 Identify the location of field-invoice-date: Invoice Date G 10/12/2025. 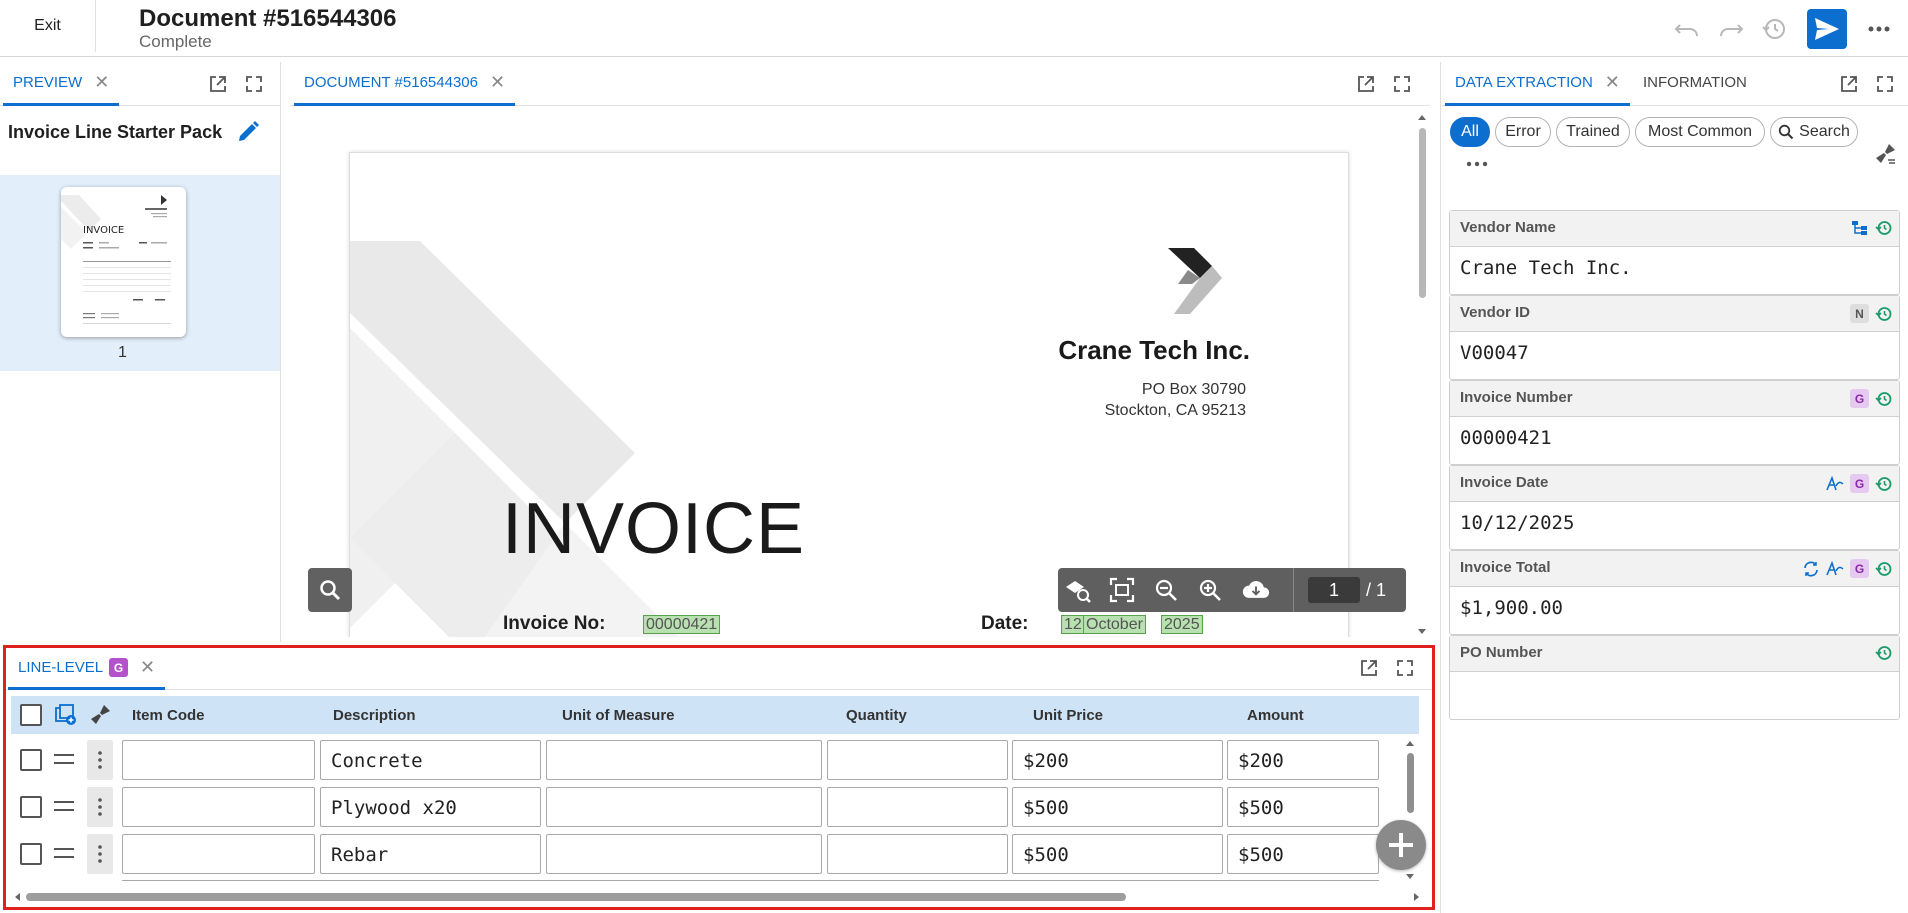
(1674, 507).